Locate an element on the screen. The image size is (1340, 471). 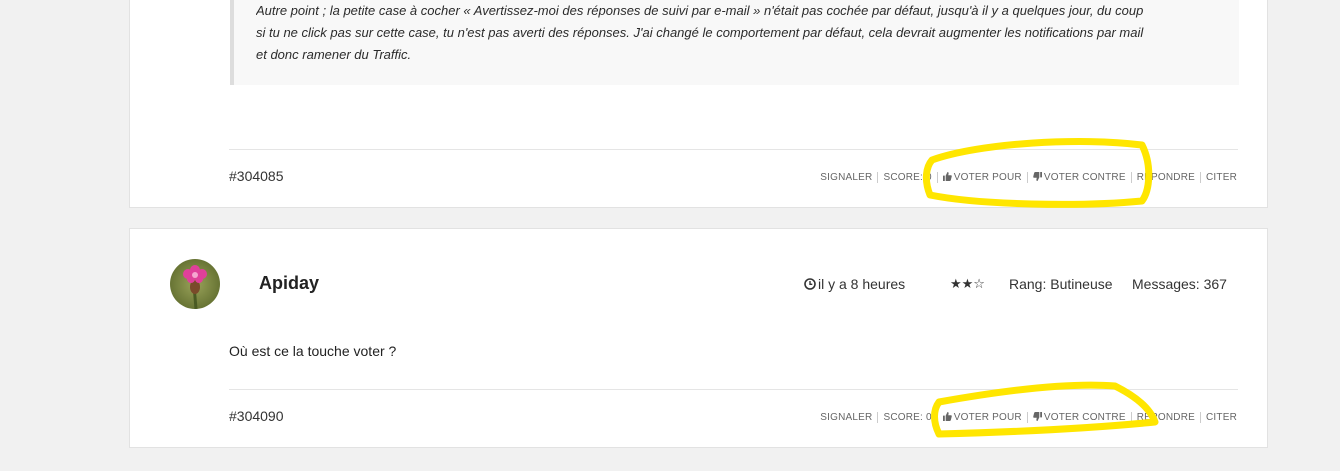
user-rank: Rang: Butineuse is located at coordinates (1061, 284).